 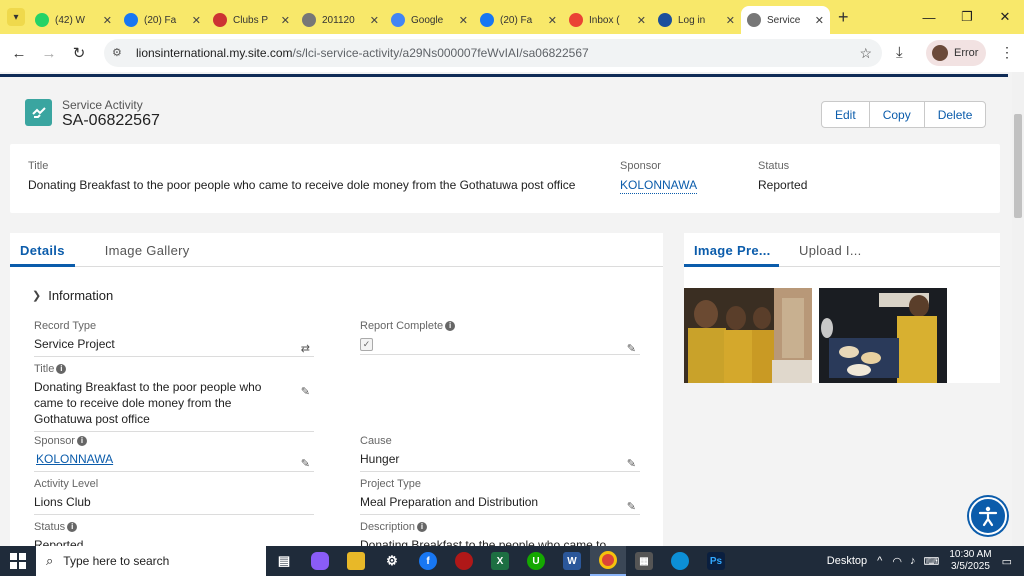 I want to click on highlight-status-label: Status, so click(x=774, y=166).